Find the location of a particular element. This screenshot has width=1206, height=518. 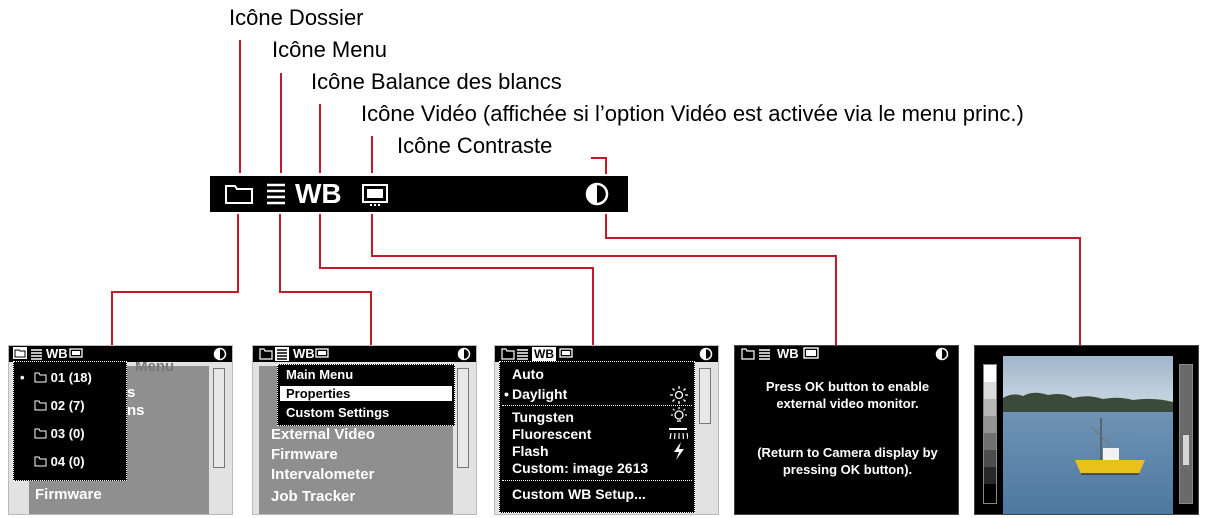

menu-popup: Main Menu Properties Custom Settings is located at coordinates (366, 395).